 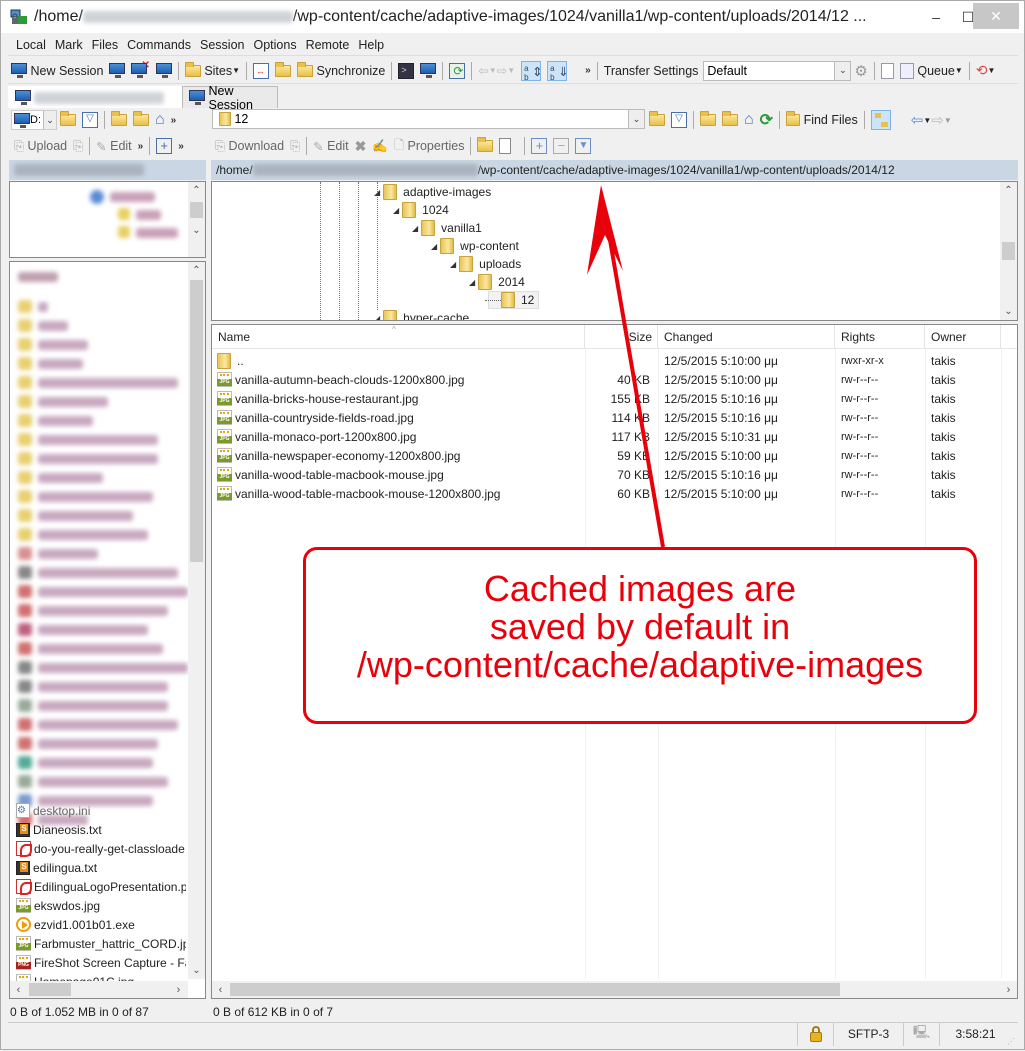 What do you see at coordinates (160, 120) in the screenshot?
I see `local-home-button: ⌂` at bounding box center [160, 120].